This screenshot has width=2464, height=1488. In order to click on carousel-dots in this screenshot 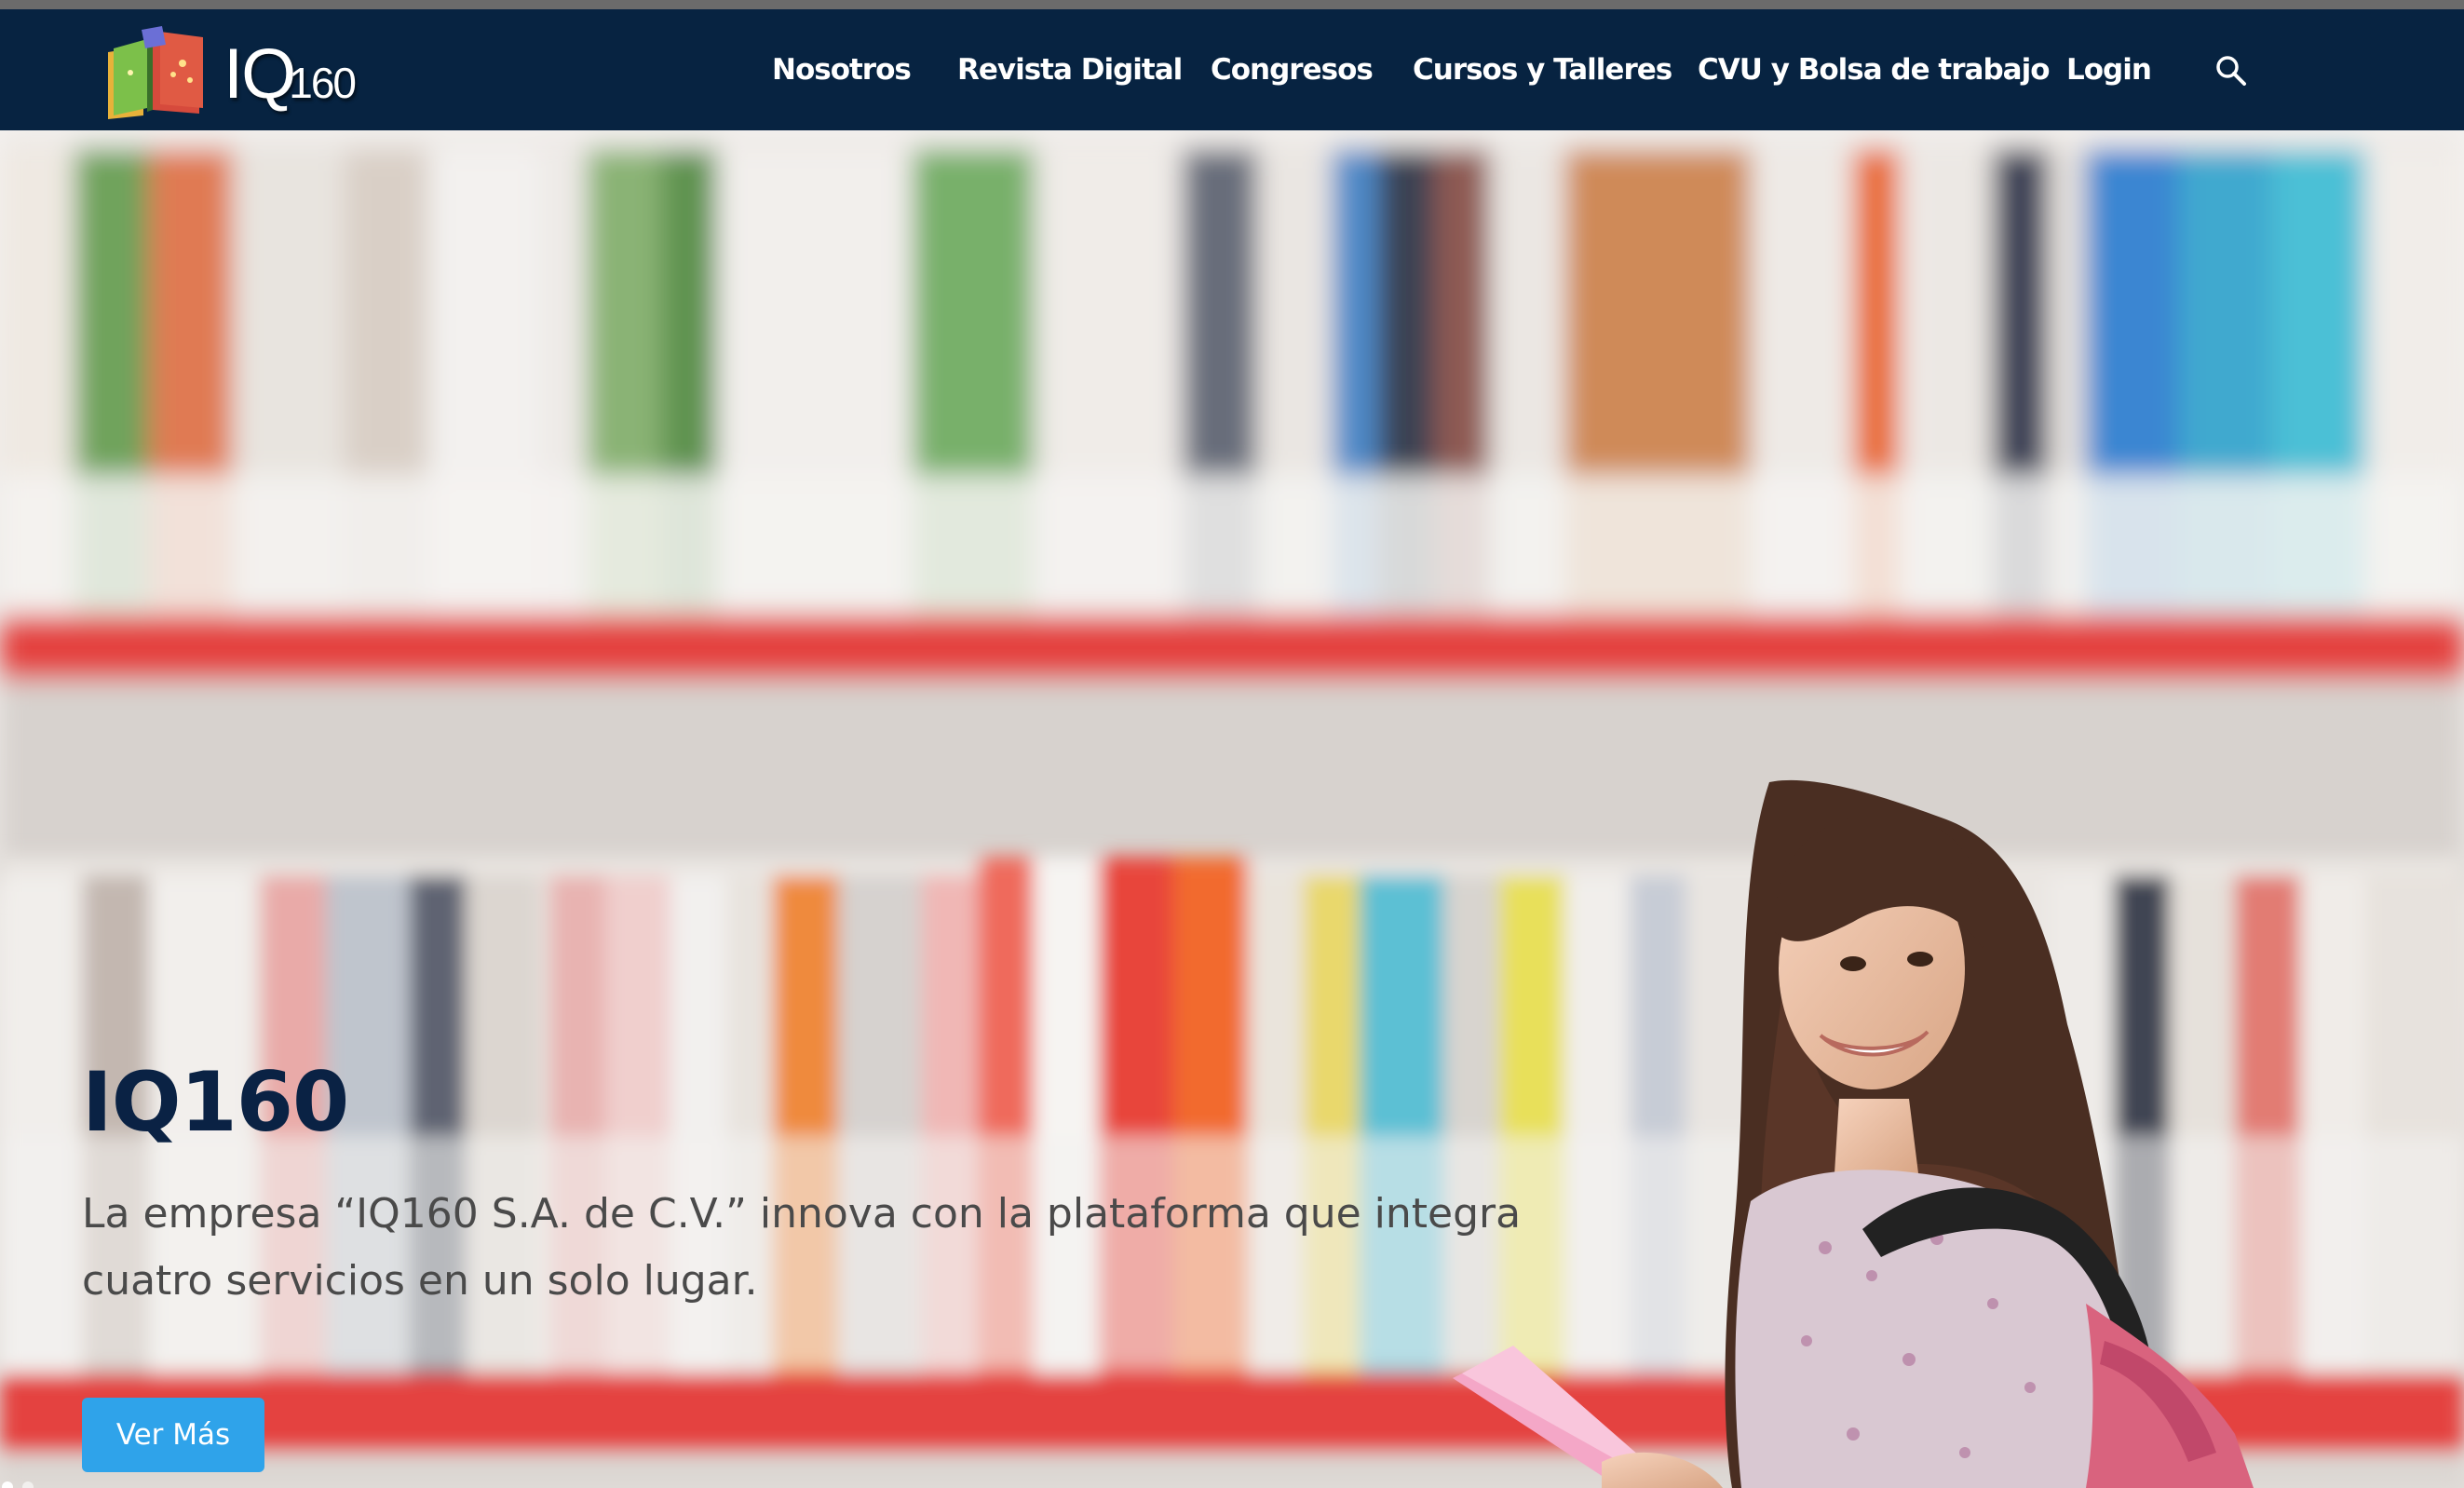, I will do `click(18, 1485)`.